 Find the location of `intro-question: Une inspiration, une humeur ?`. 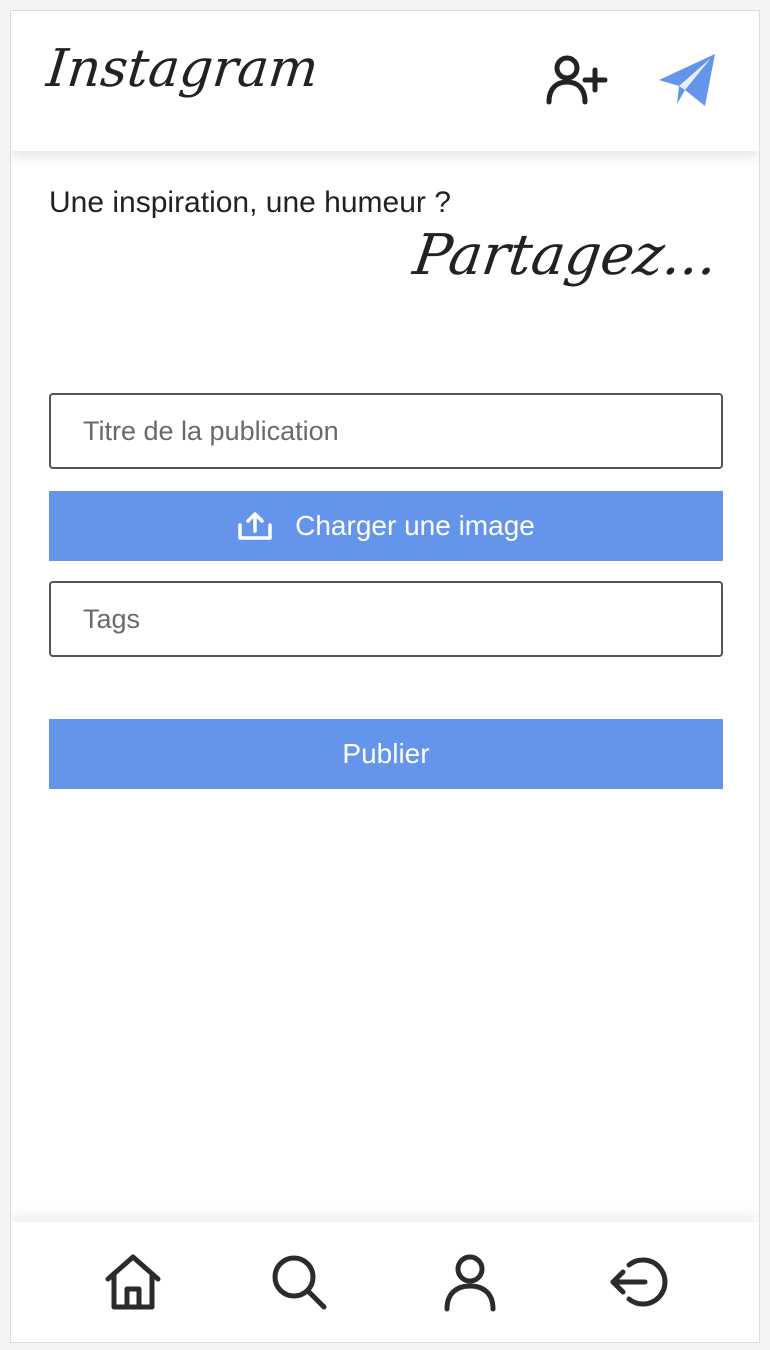

intro-question: Une inspiration, une humeur ? is located at coordinates (250, 202).